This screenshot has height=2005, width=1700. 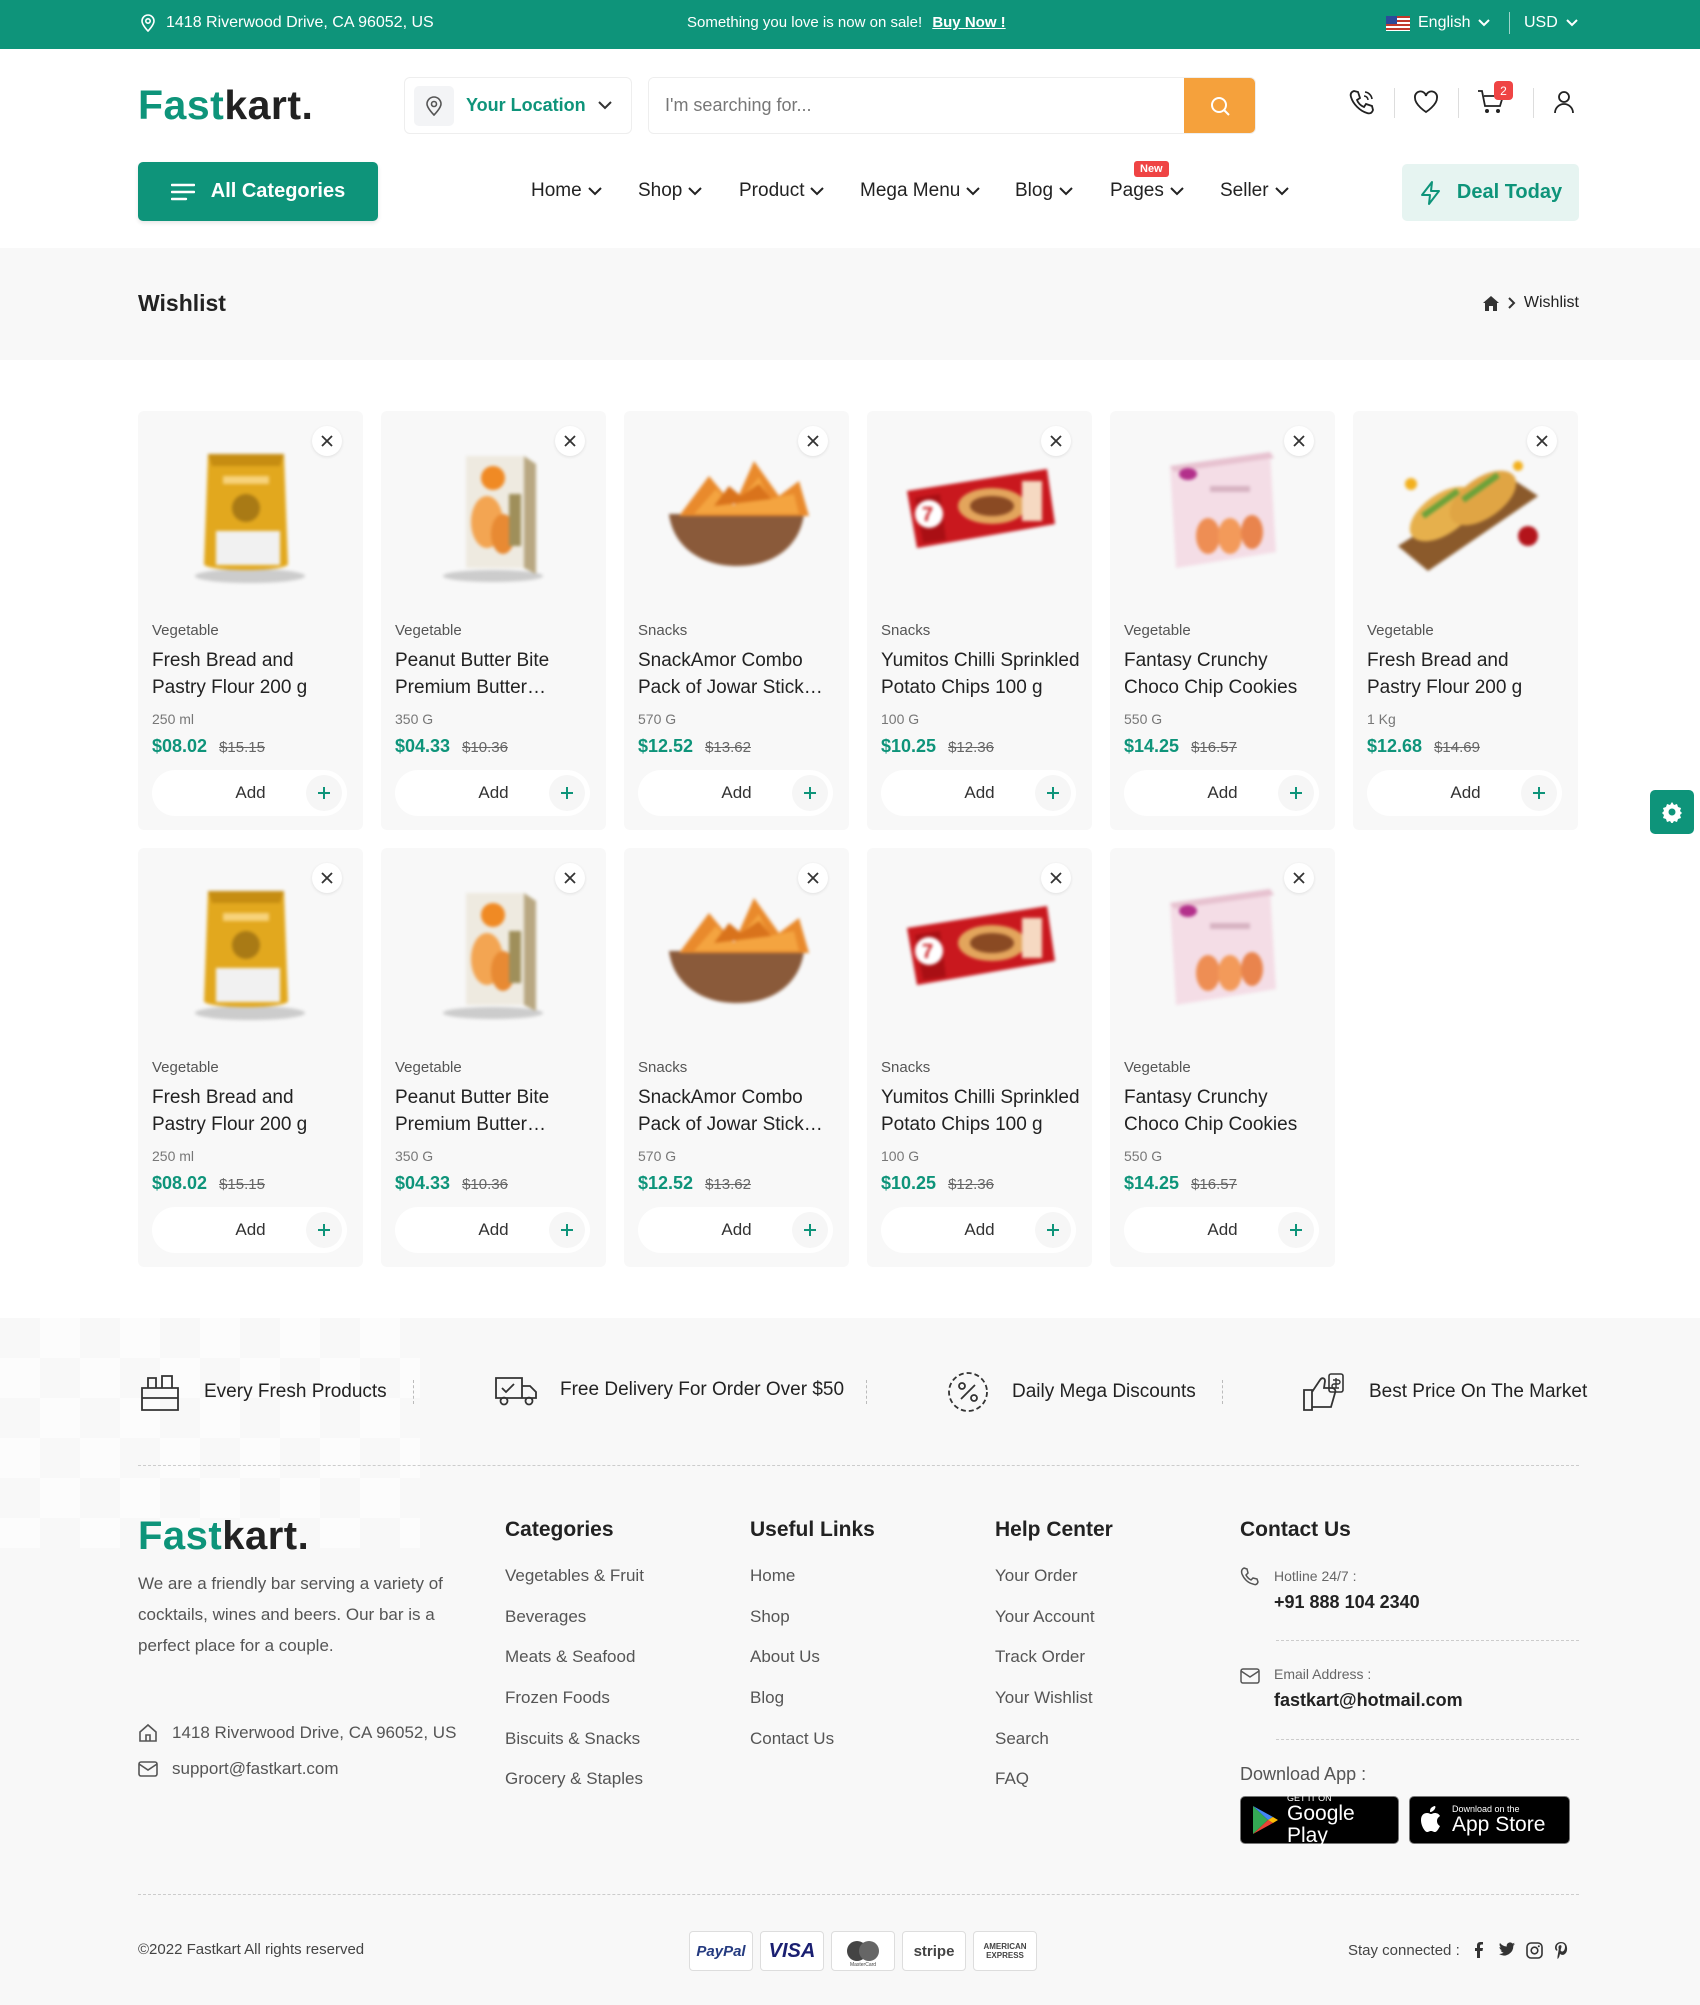 What do you see at coordinates (223, 1536) in the screenshot?
I see `footer-logo: Fastkart.` at bounding box center [223, 1536].